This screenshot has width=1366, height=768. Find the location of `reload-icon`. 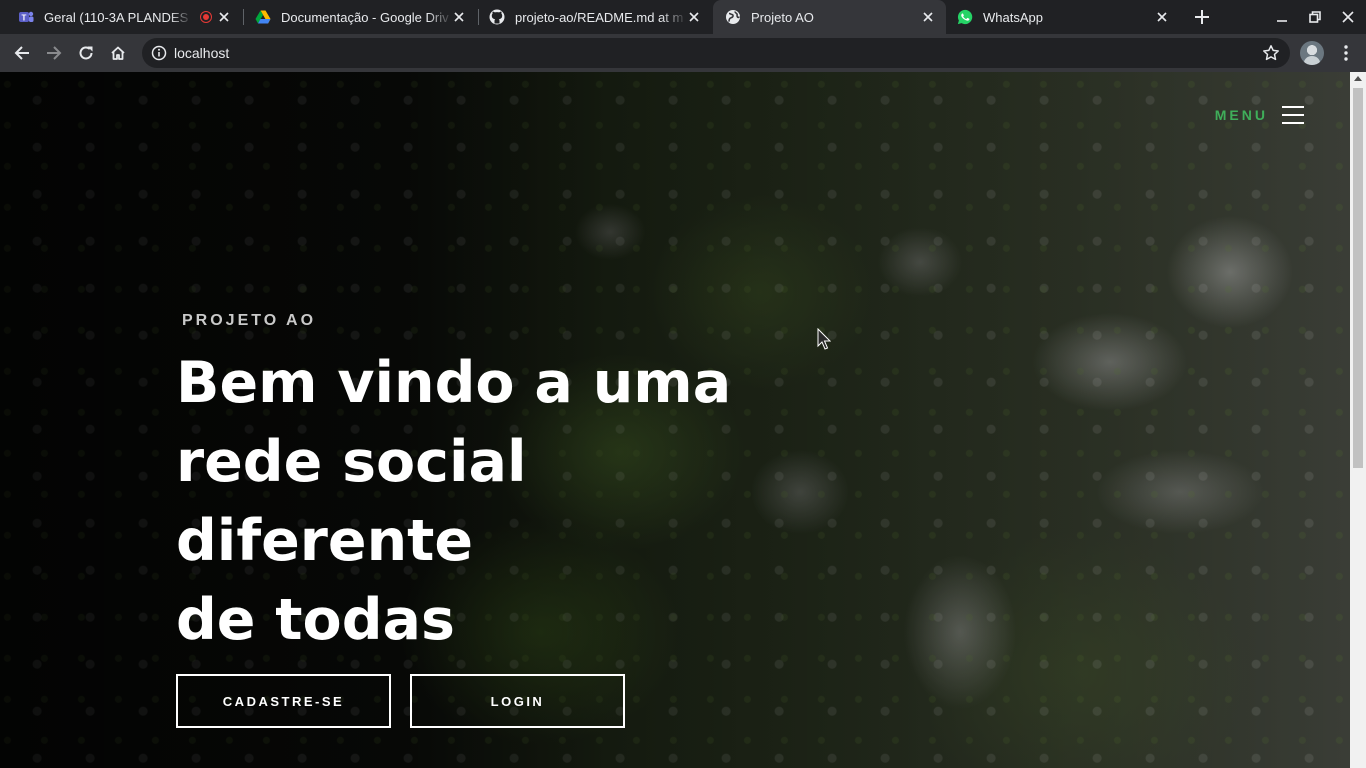

reload-icon is located at coordinates (86, 53).